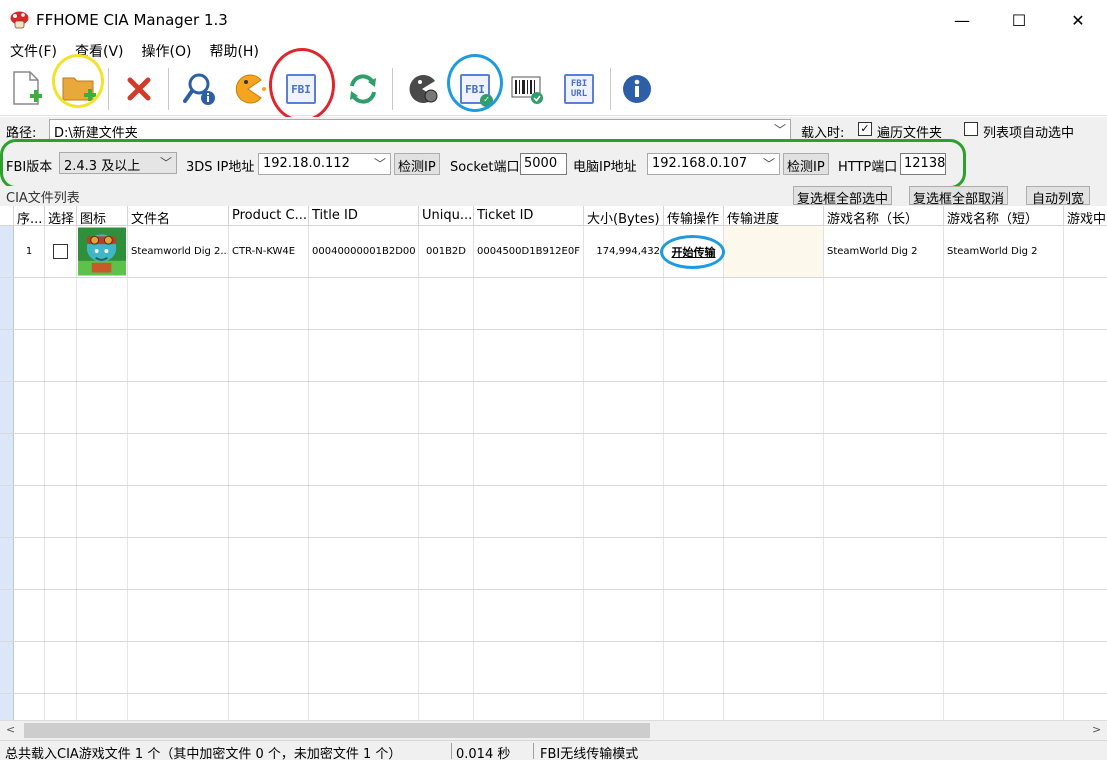 The height and width of the screenshot is (760, 1107). Describe the element at coordinates (1085, 216) in the screenshot. I see `column-in-game: 游戏中` at that location.